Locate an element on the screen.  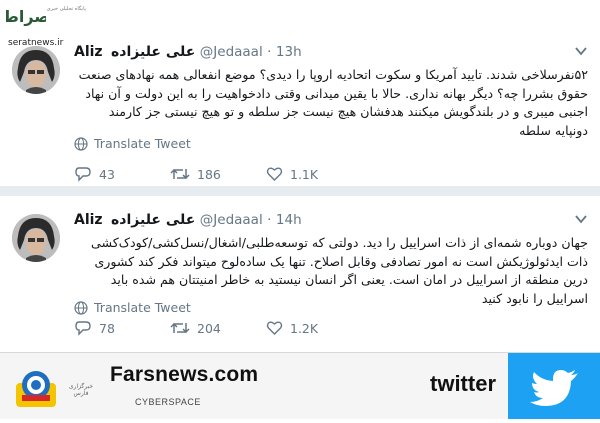
retweet-count: 204 is located at coordinates (209, 328).